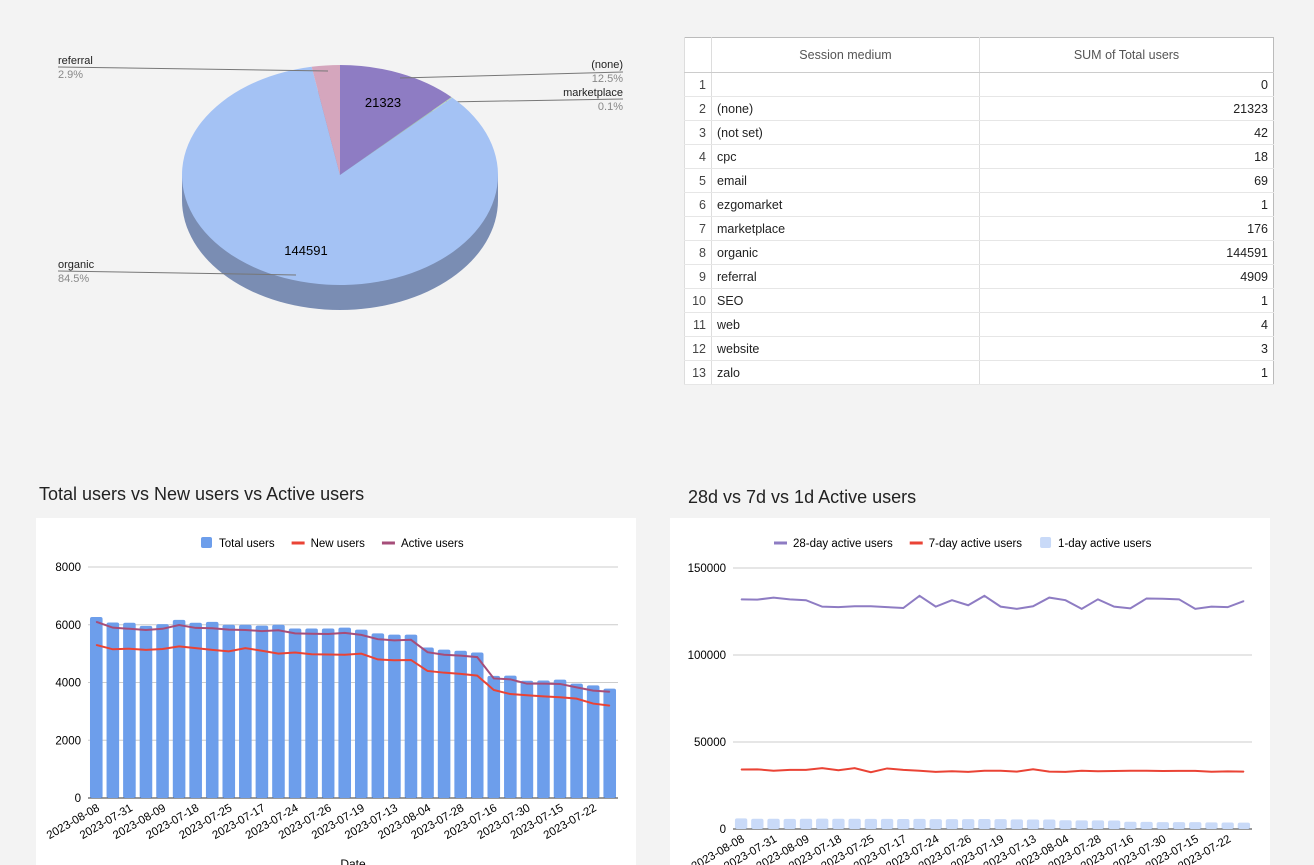 Image resolution: width=1314 pixels, height=865 pixels. Describe the element at coordinates (698, 252) in the screenshot. I see `row-index: 8` at that location.